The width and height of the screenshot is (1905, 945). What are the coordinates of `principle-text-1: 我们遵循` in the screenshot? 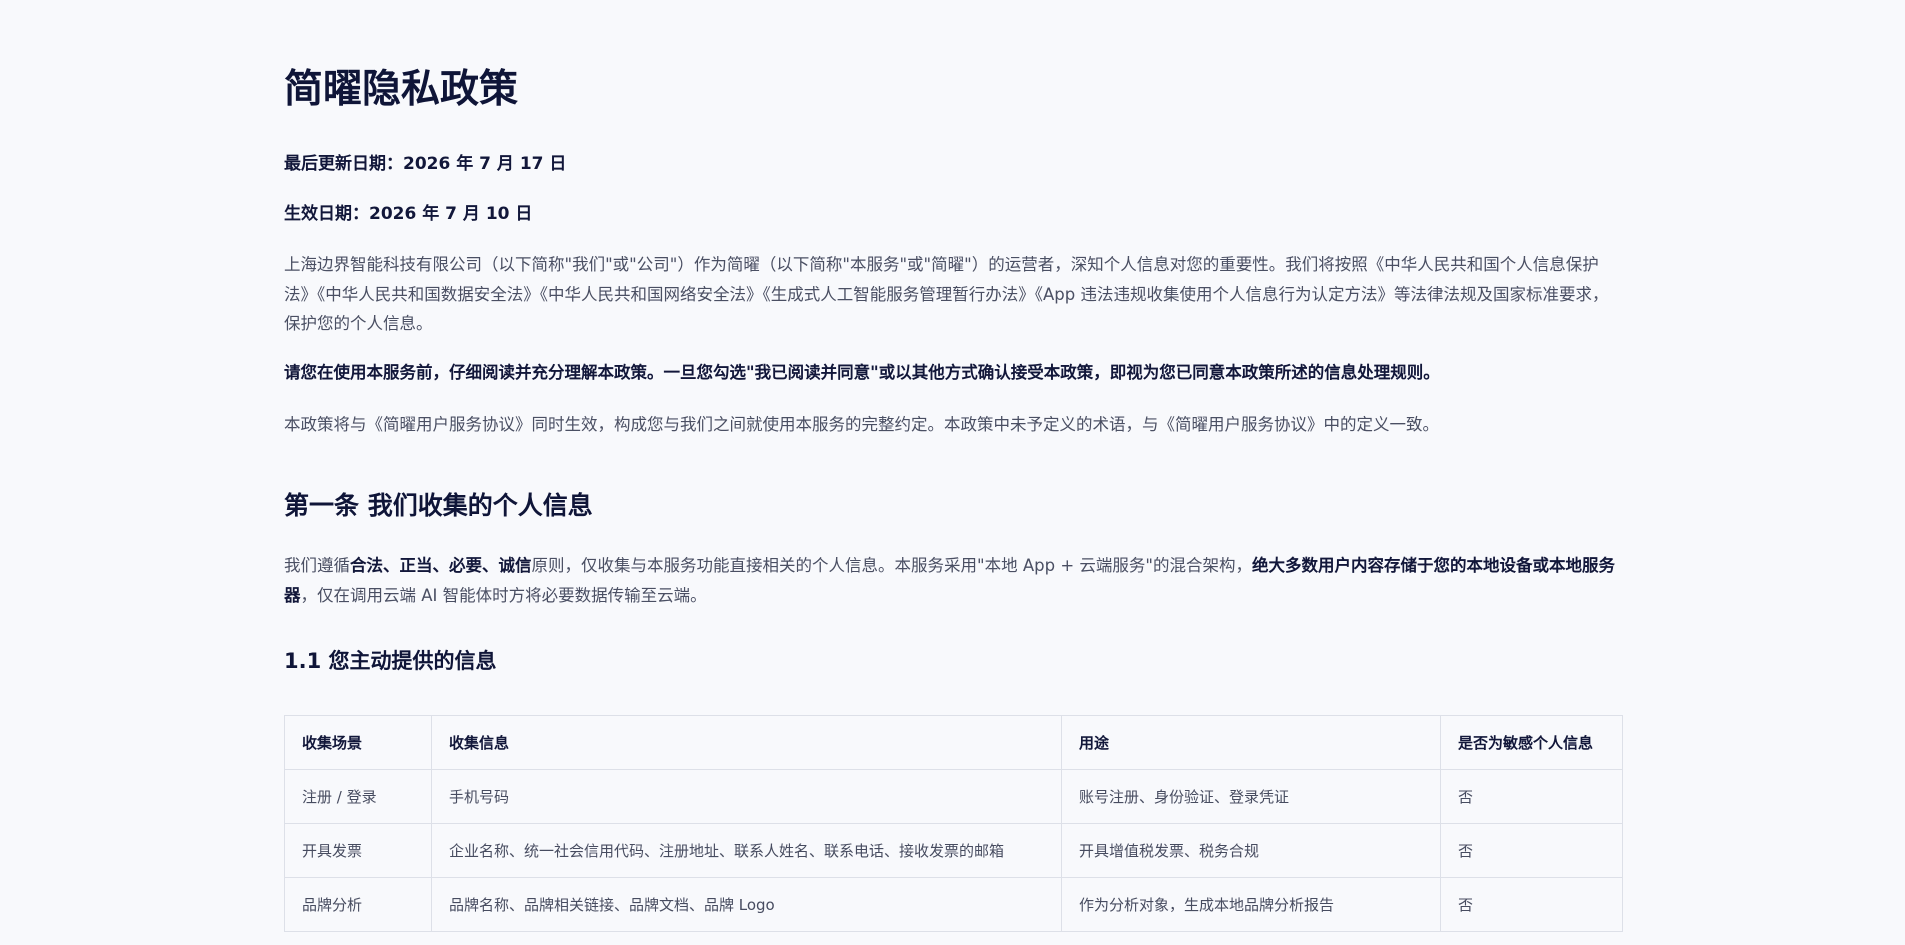 It's located at (317, 565).